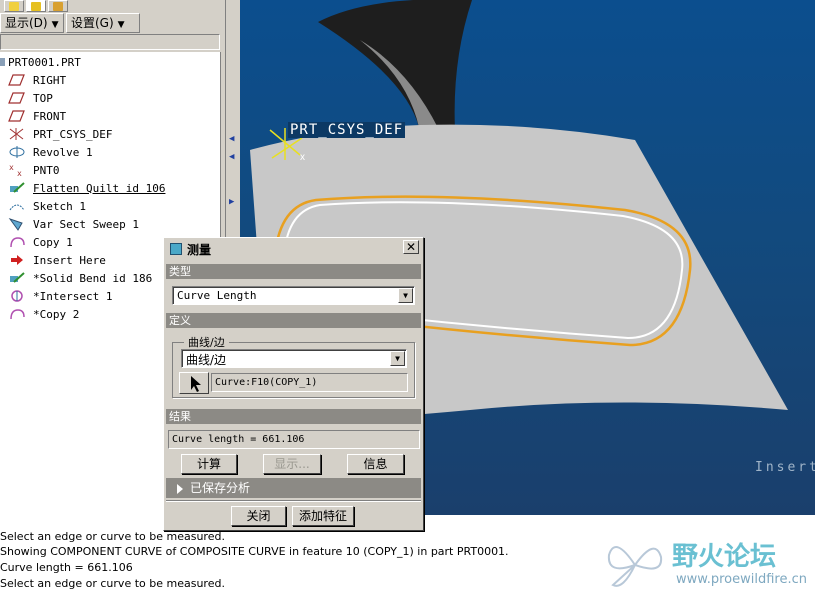 This screenshot has width=815, height=598. What do you see at coordinates (323, 516) in the screenshot?
I see `add-feature-button: 添加特征` at bounding box center [323, 516].